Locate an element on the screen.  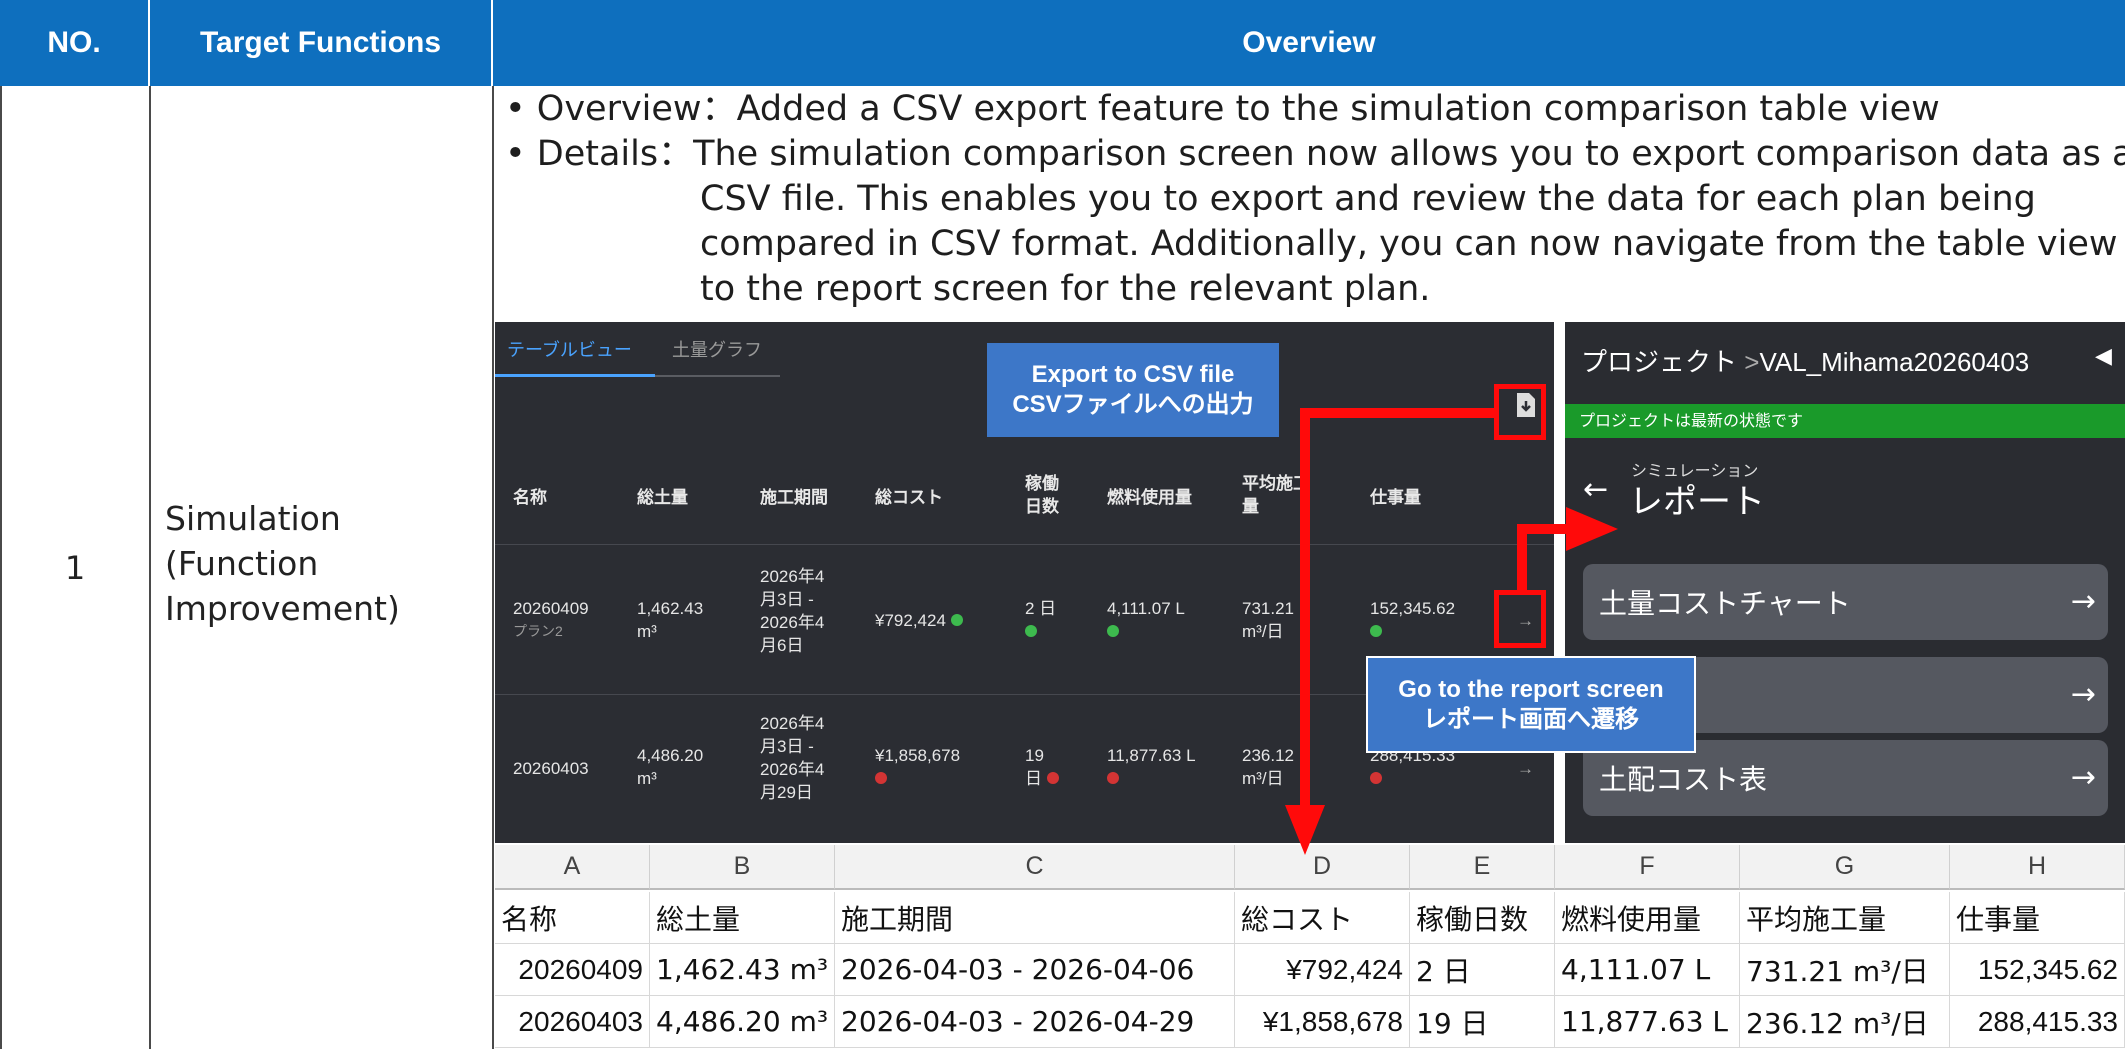
cell-days-value: 19 is located at coordinates (1034, 755).